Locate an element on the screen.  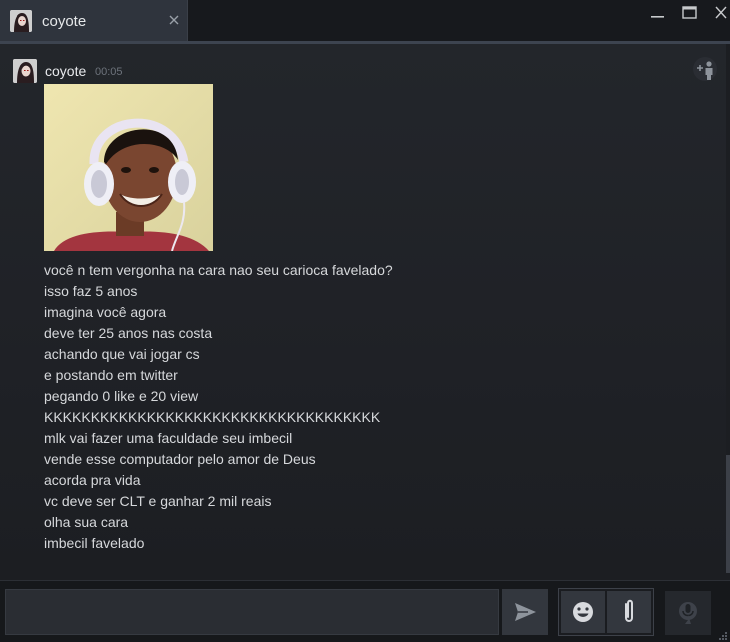
message-line: e postando em twitter is located at coordinates (111, 375).